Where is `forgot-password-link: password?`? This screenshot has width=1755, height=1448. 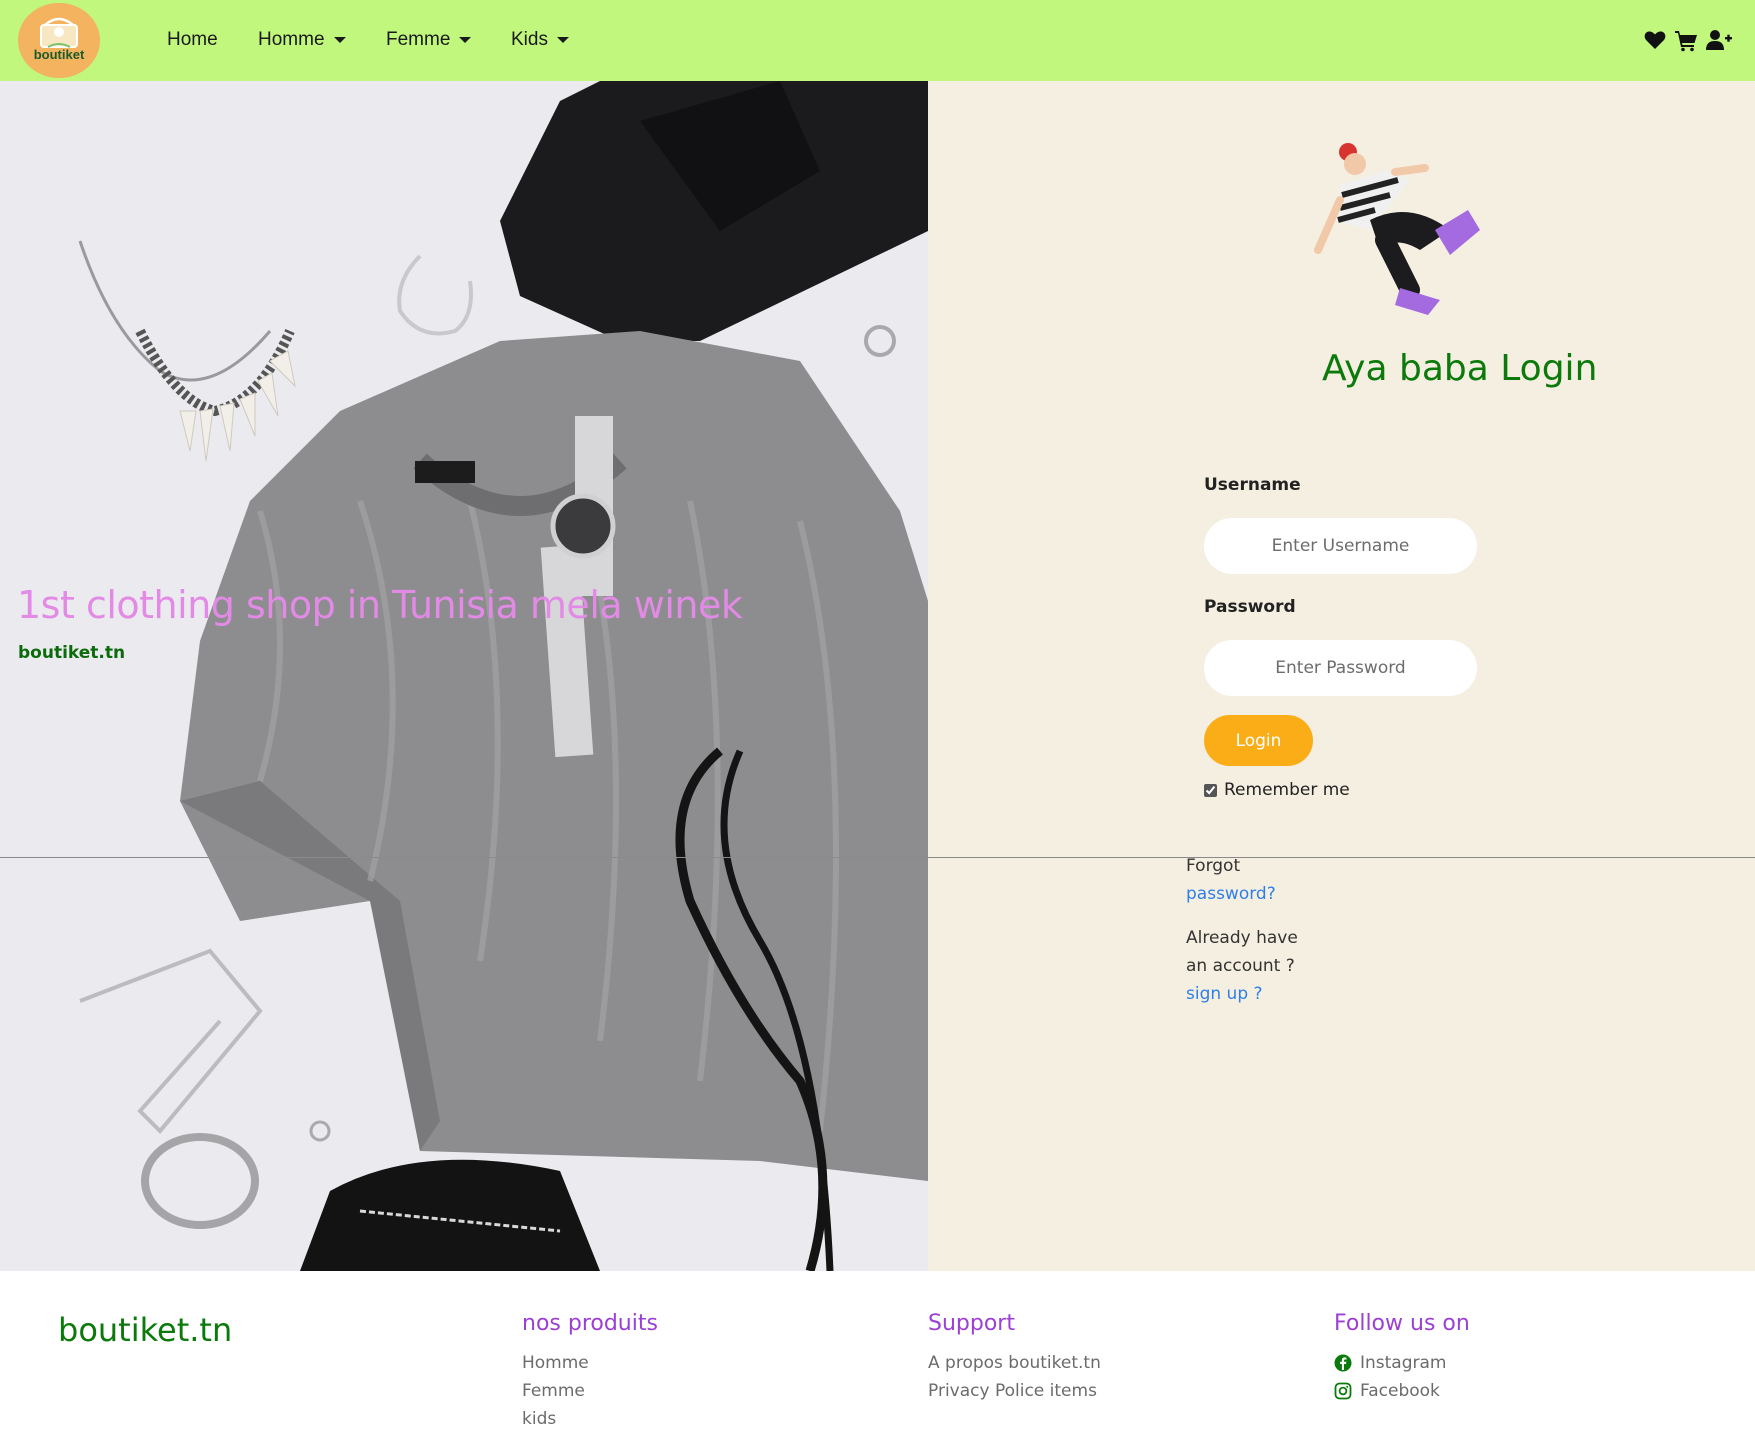 forgot-password-link: password? is located at coordinates (1261, 894).